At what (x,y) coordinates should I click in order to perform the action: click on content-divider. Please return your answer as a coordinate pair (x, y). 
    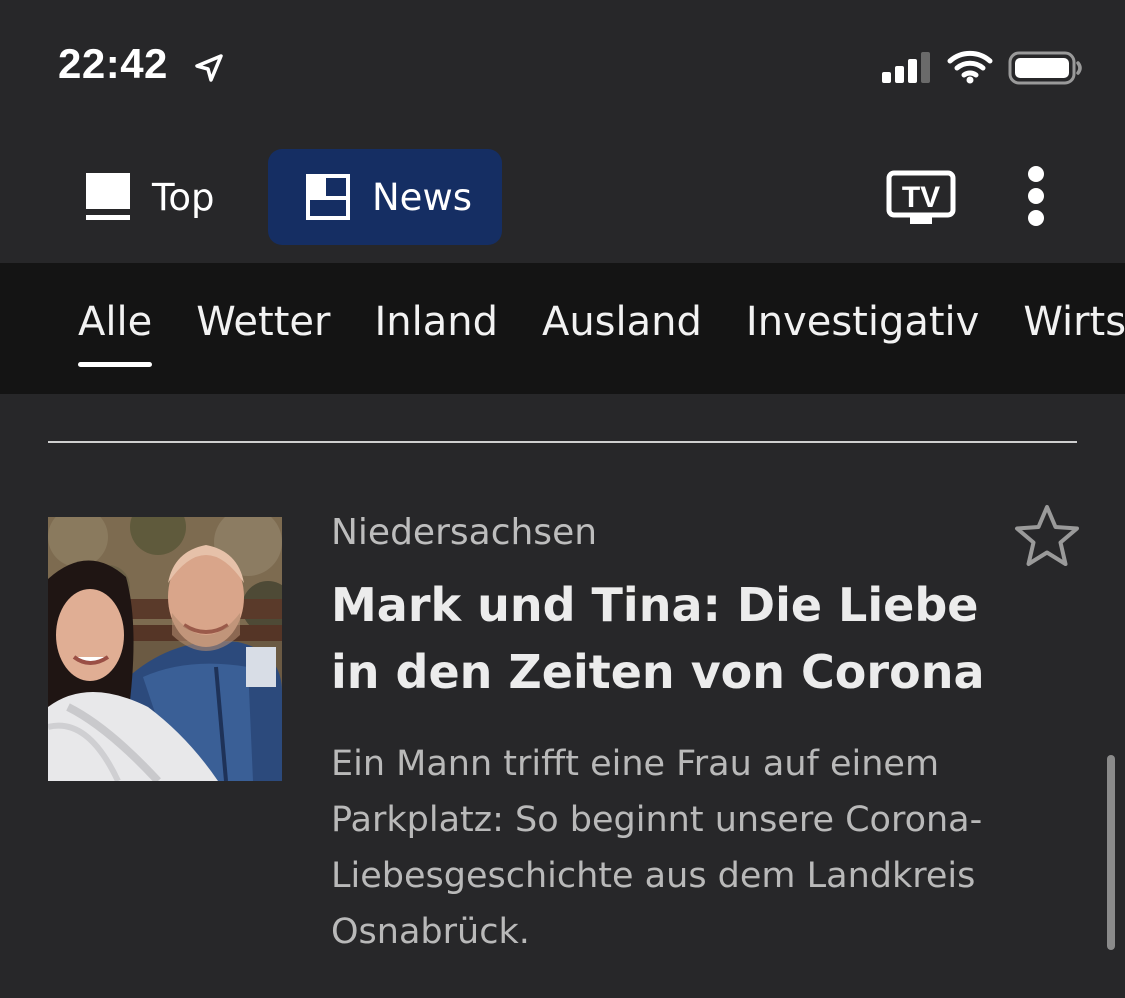
    Looking at the image, I should click on (562, 442).